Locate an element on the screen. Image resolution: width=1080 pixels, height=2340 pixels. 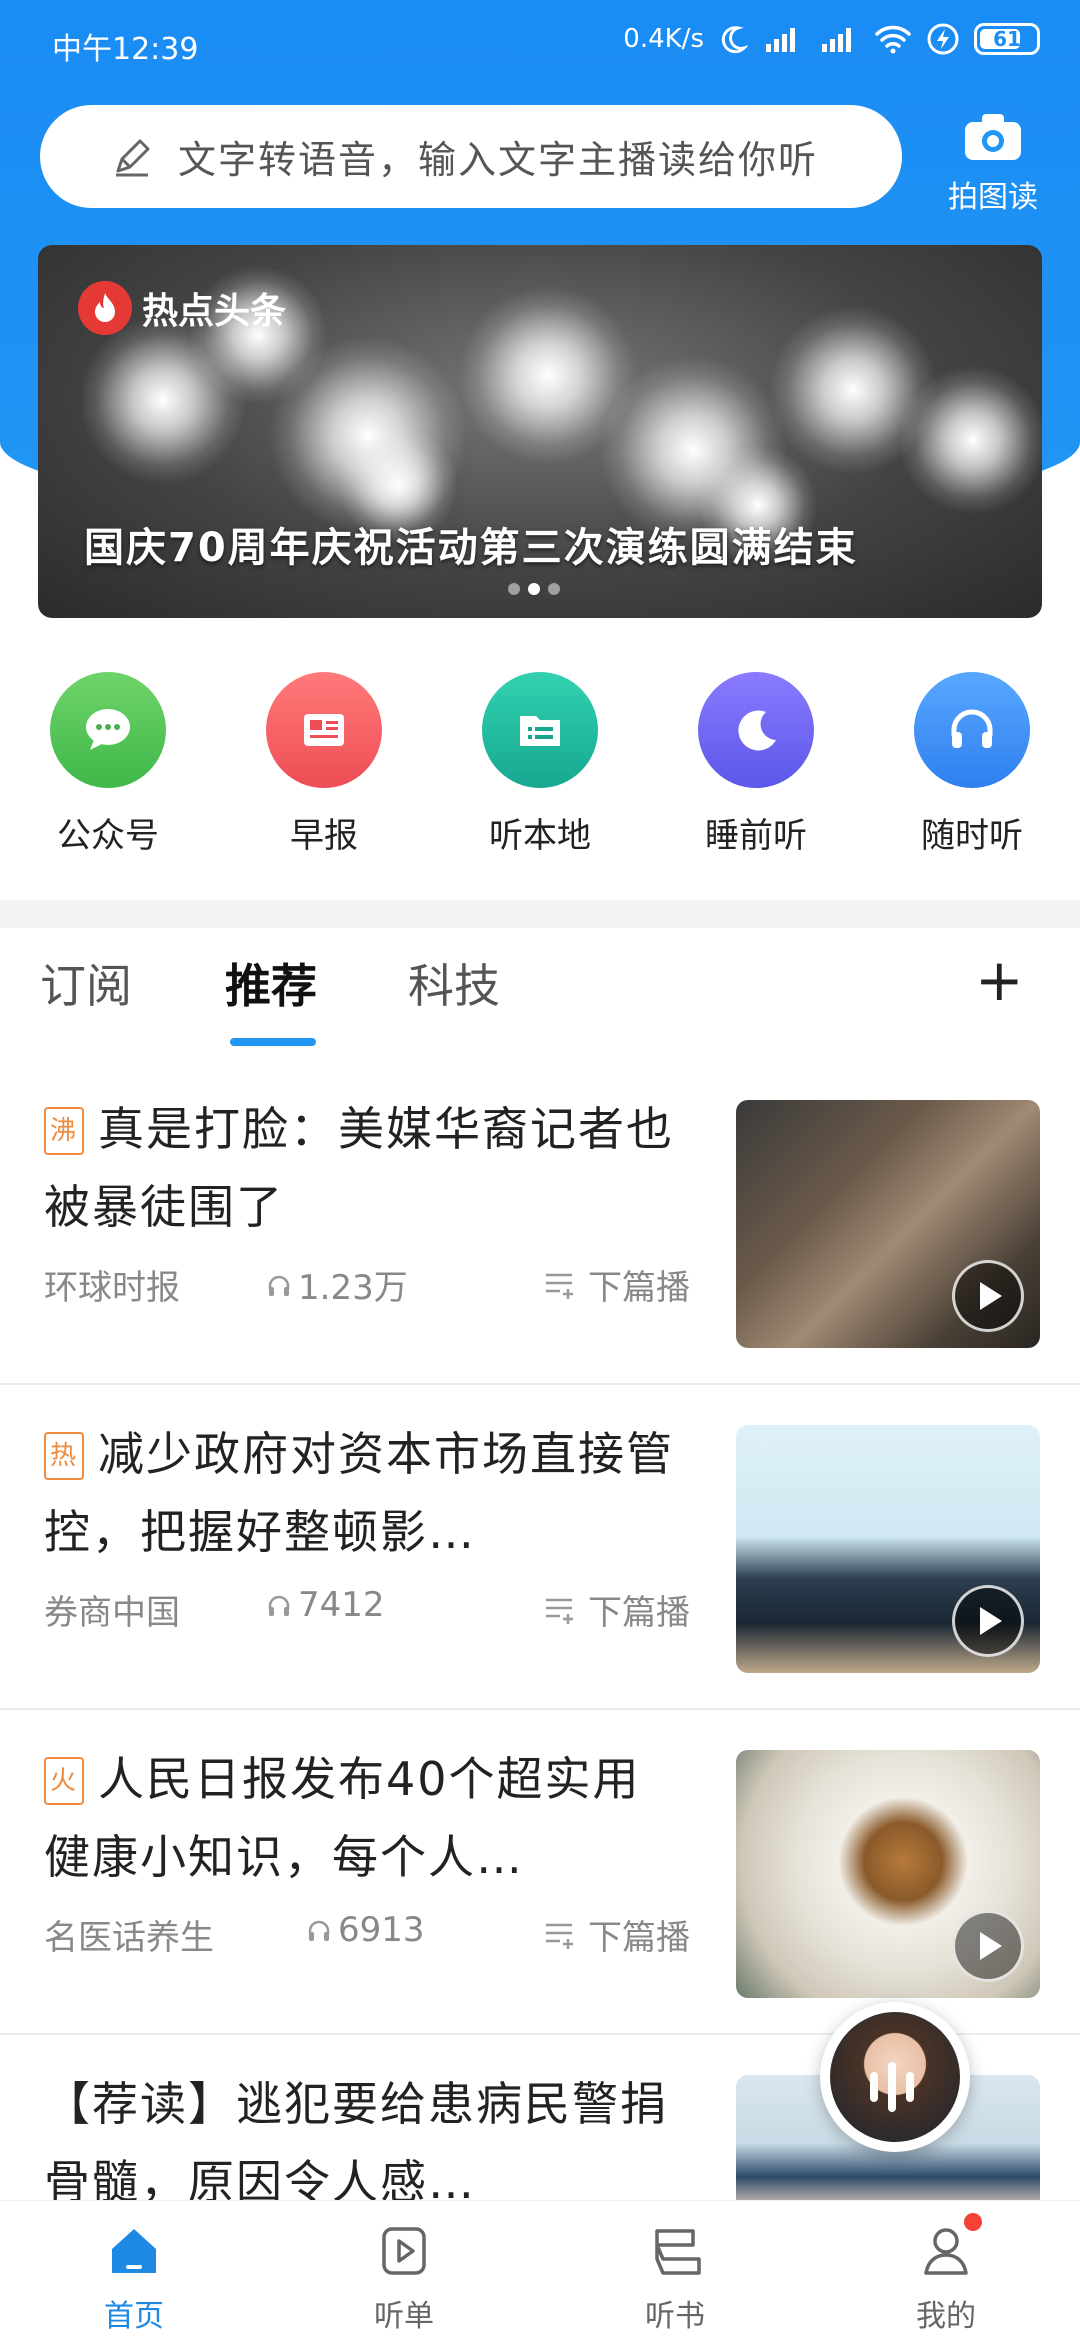
moon-icon is located at coordinates (756, 730).